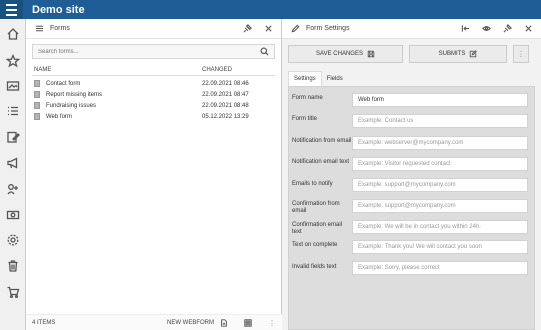  I want to click on menu-icon, so click(11, 9).